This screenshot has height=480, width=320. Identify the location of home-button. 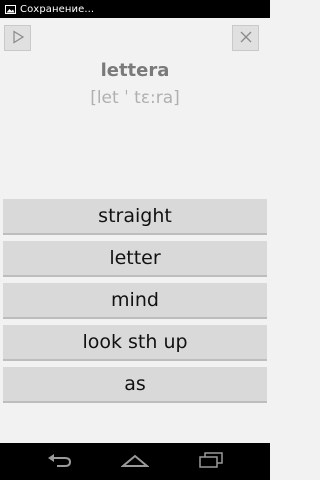
(135, 462).